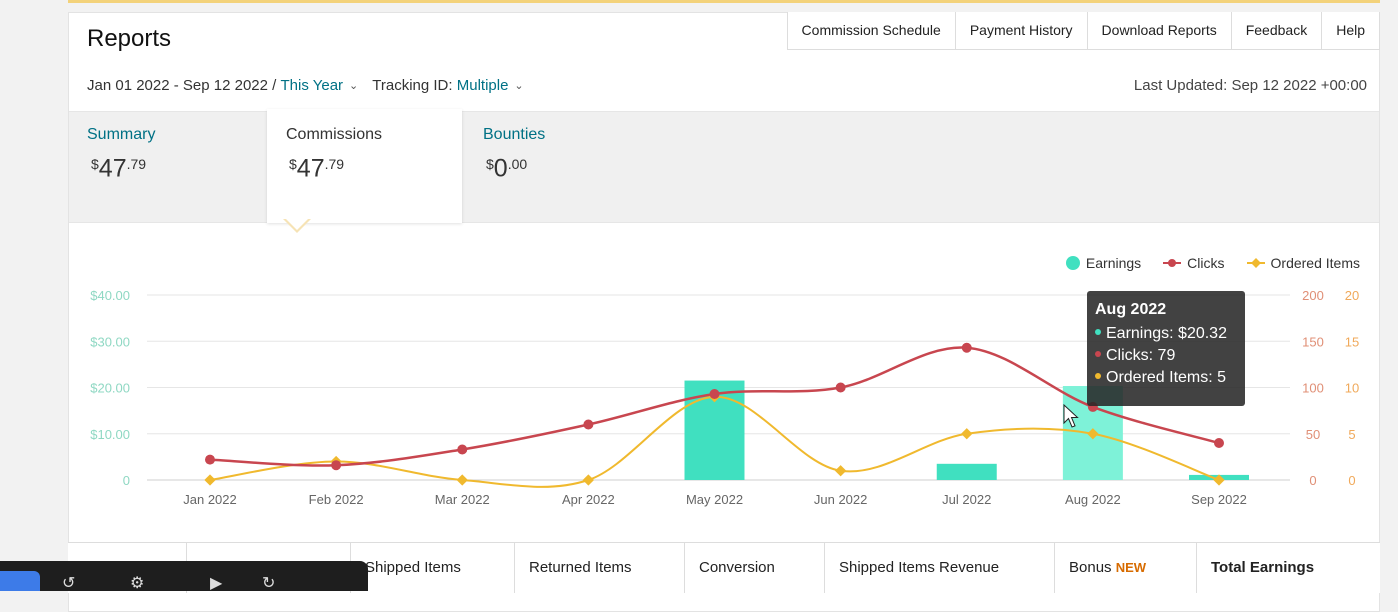 Image resolution: width=1398 pixels, height=612 pixels. Describe the element at coordinates (939, 568) in the screenshot. I see `table-col-shipped-items-revenue: Shipped Items Revenue` at that location.